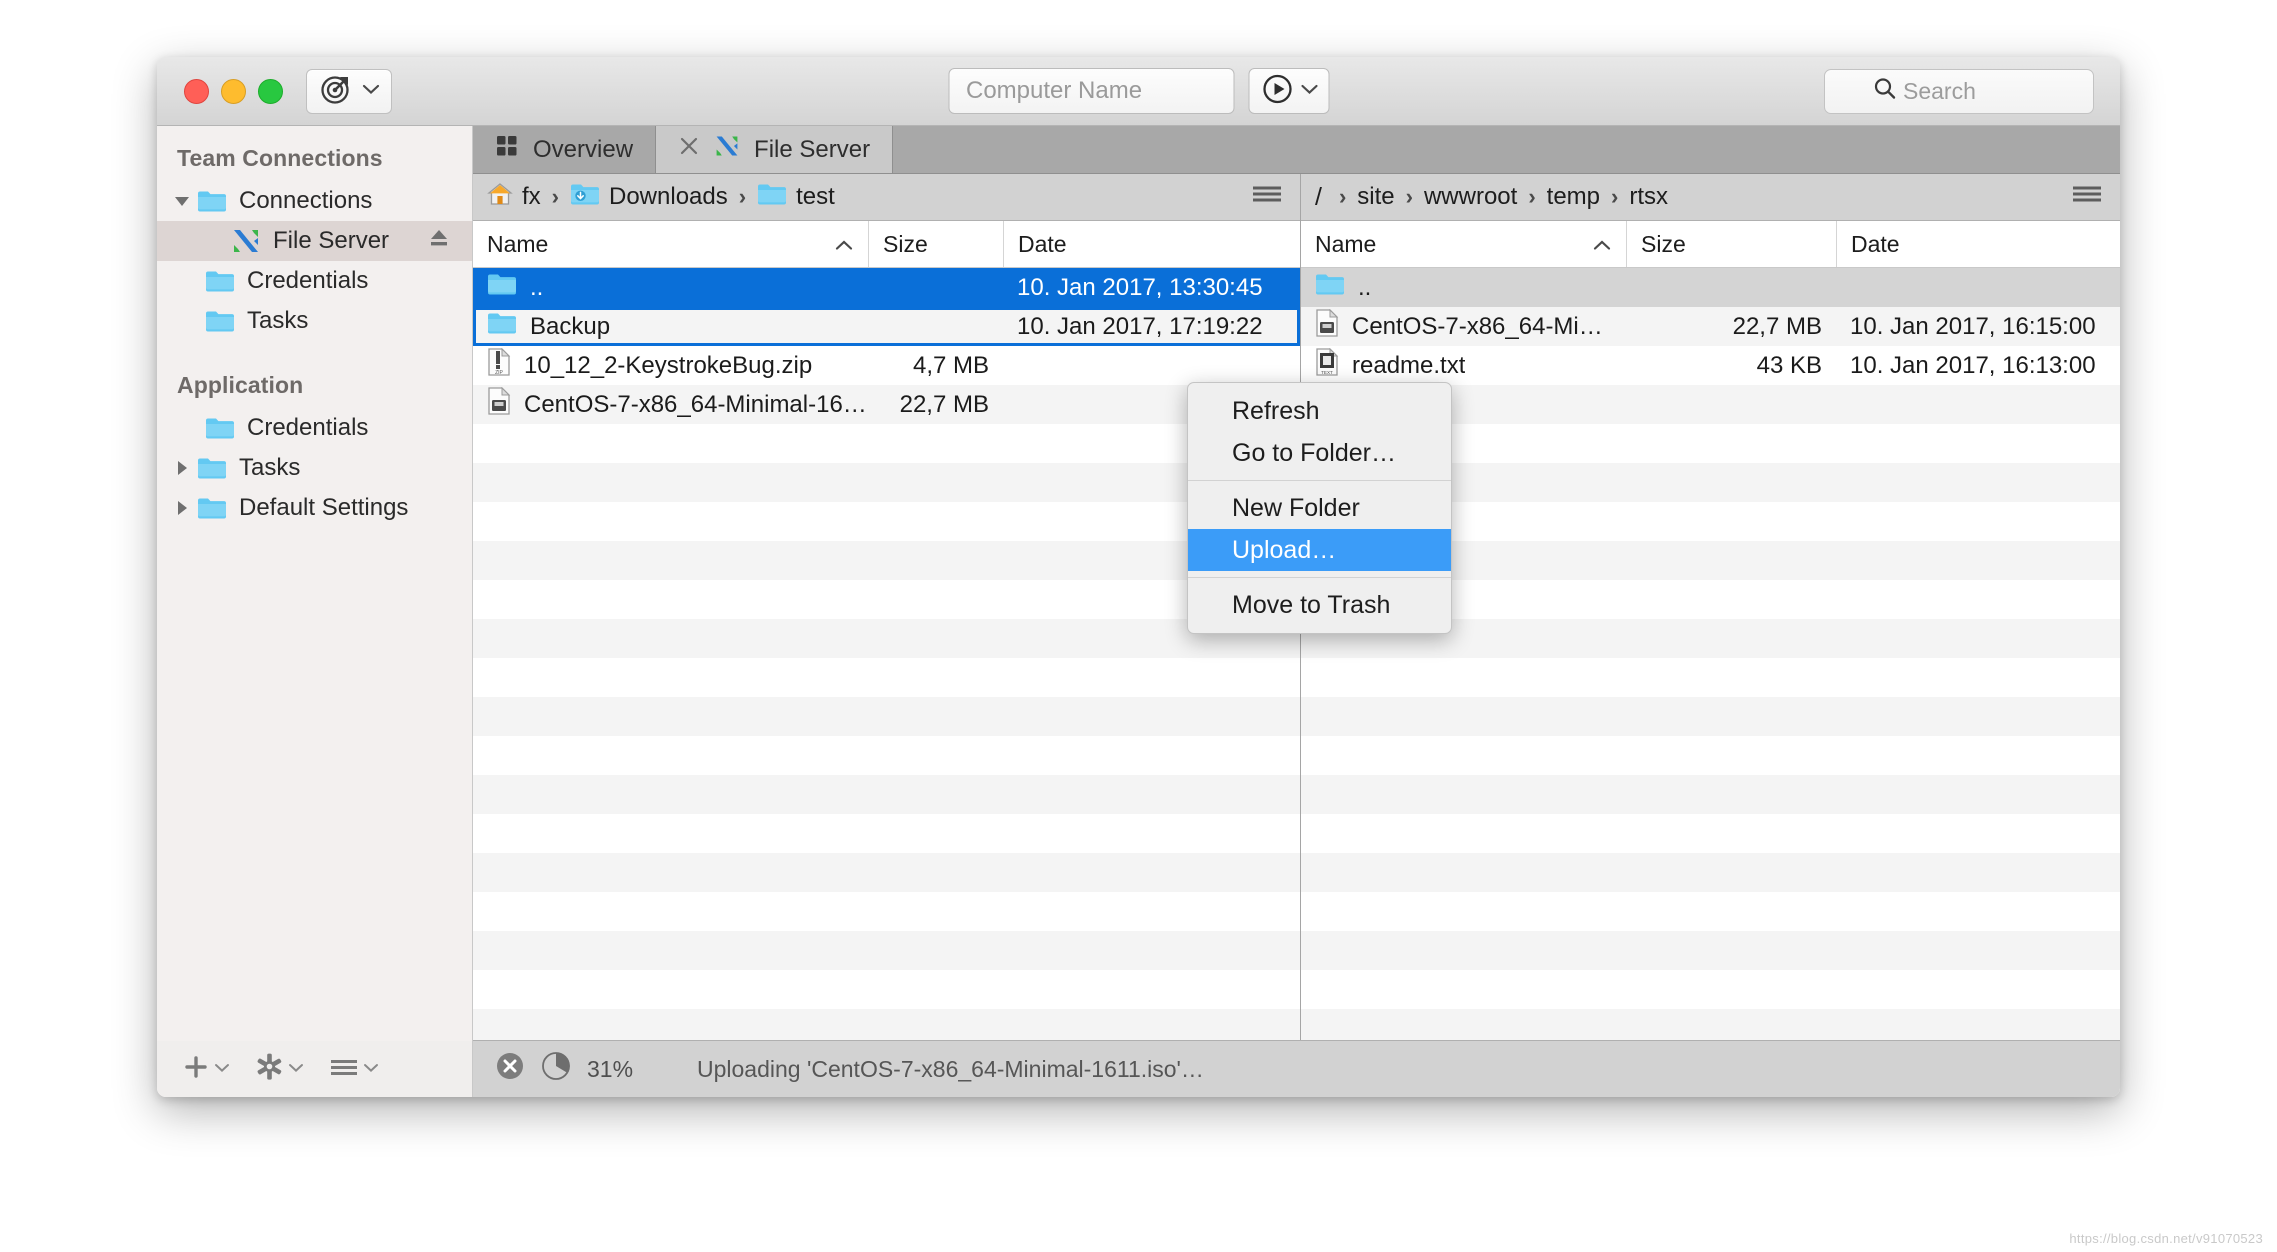  What do you see at coordinates (1112, 91) in the screenshot?
I see `computer-name-input` at bounding box center [1112, 91].